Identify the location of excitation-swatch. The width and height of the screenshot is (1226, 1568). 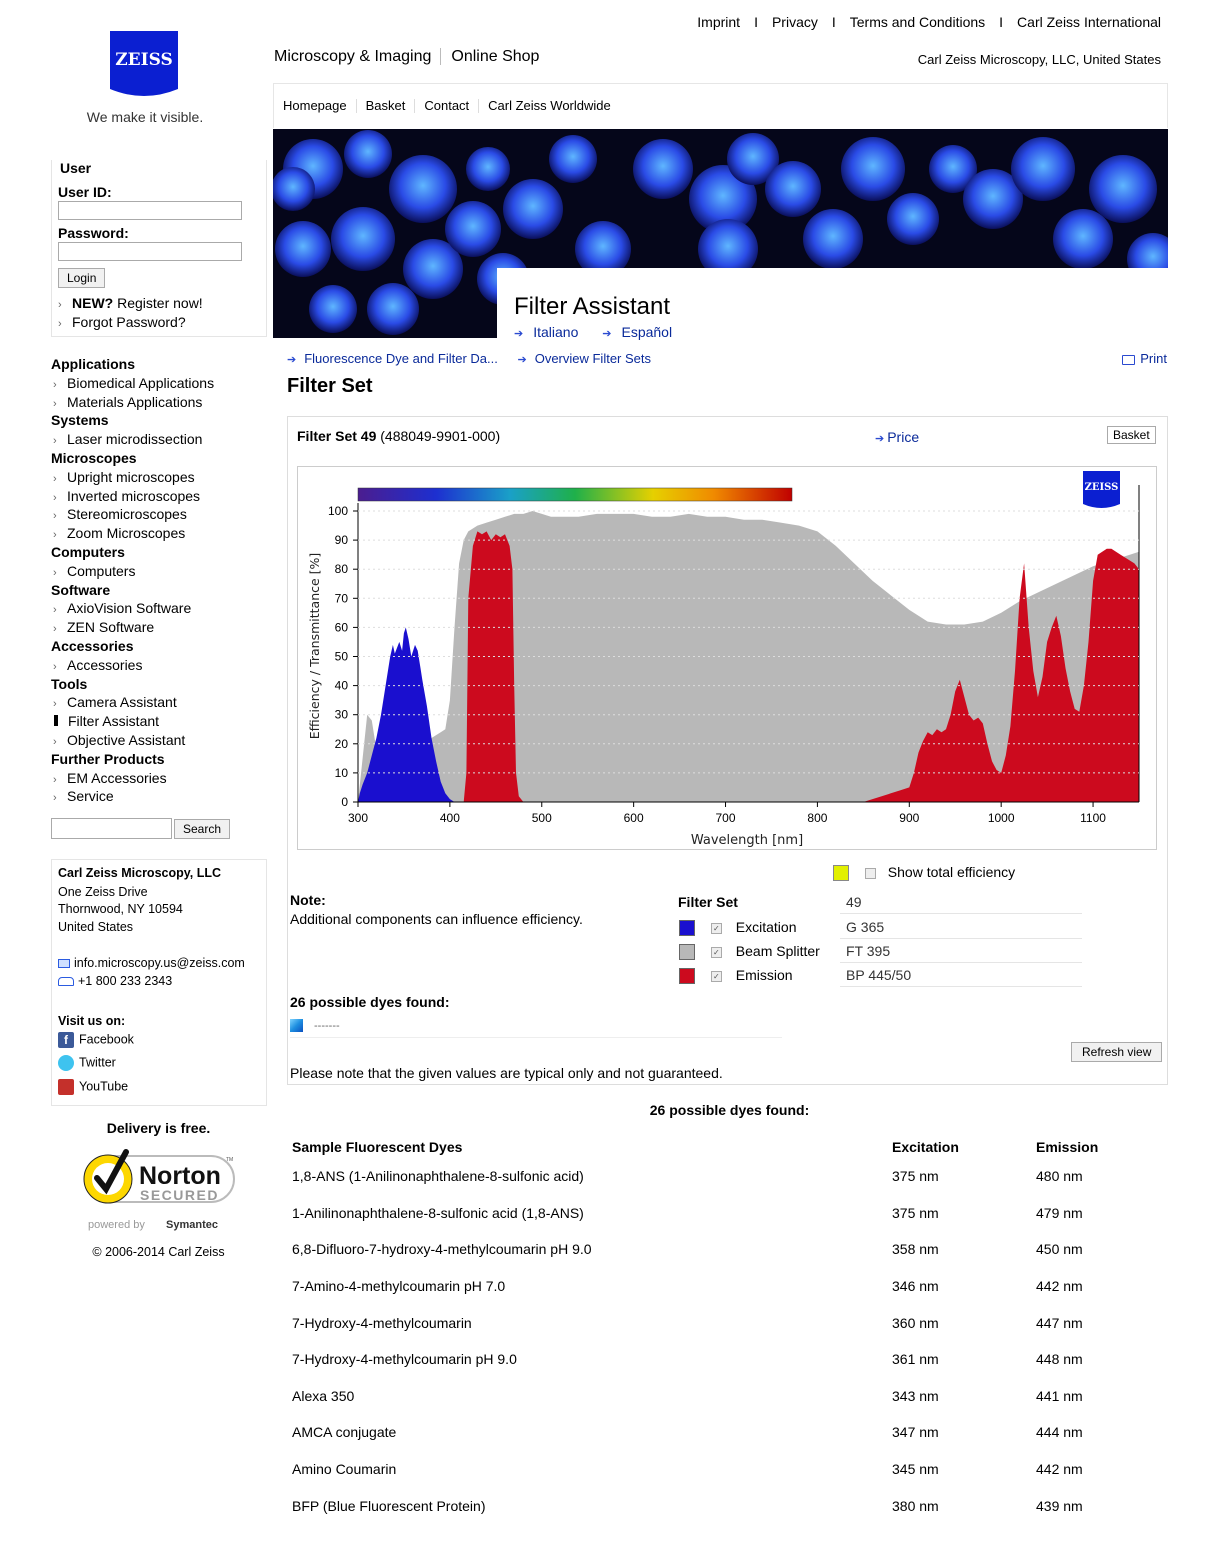
(687, 928).